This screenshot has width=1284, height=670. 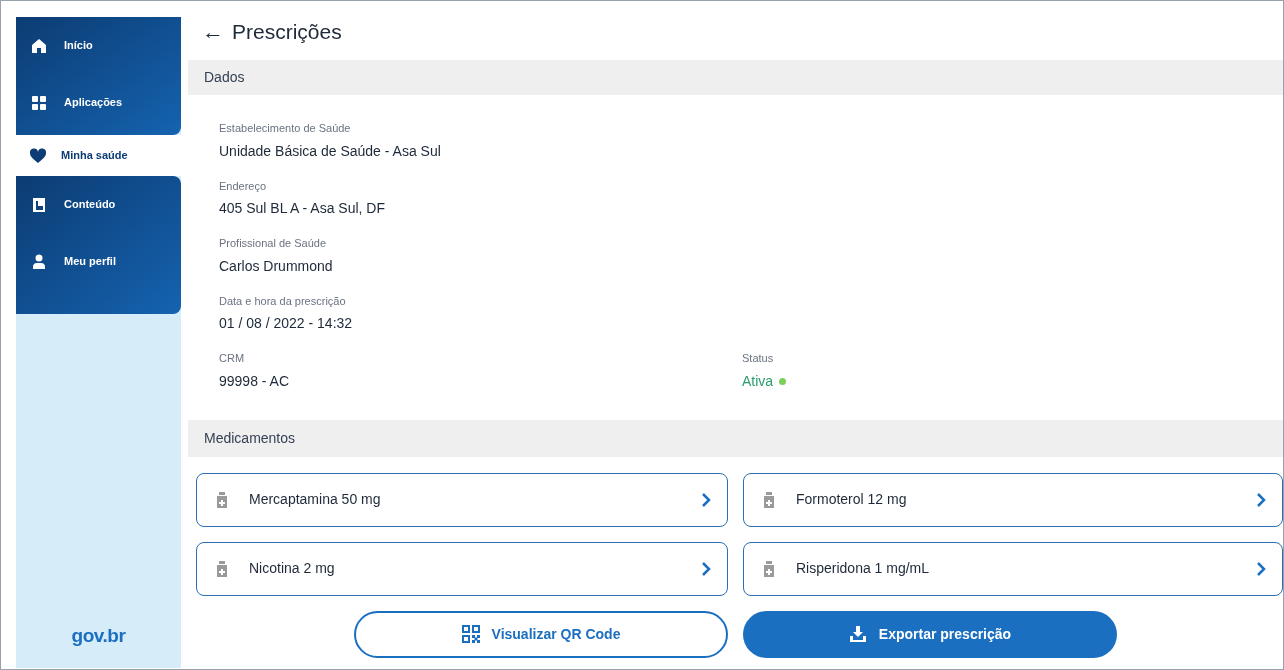 What do you see at coordinates (286, 323) in the screenshot?
I see `field-value: 01 / 08 / 2022 - 14:32` at bounding box center [286, 323].